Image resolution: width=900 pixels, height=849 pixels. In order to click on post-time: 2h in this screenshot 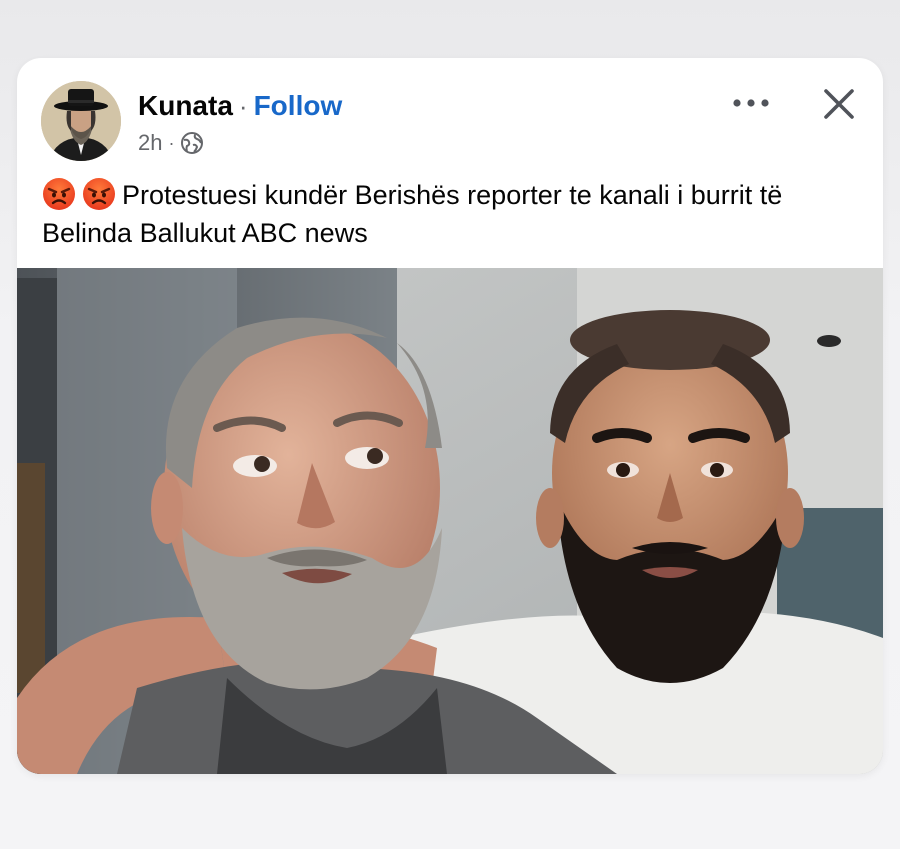, I will do `click(150, 143)`.